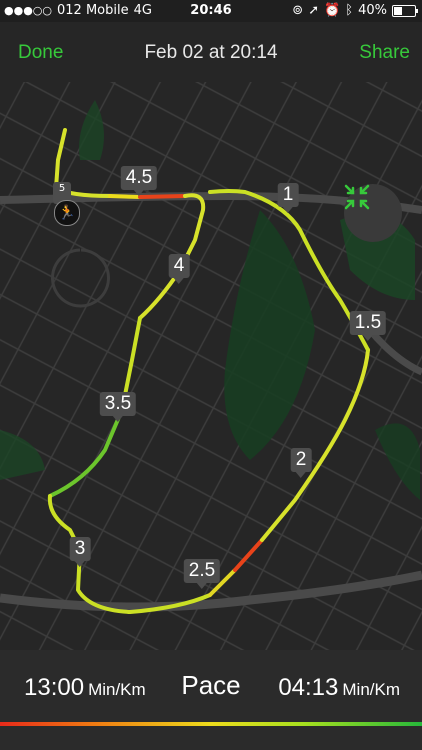 The height and width of the screenshot is (750, 422). I want to click on km-marker-3: 3, so click(80, 552).